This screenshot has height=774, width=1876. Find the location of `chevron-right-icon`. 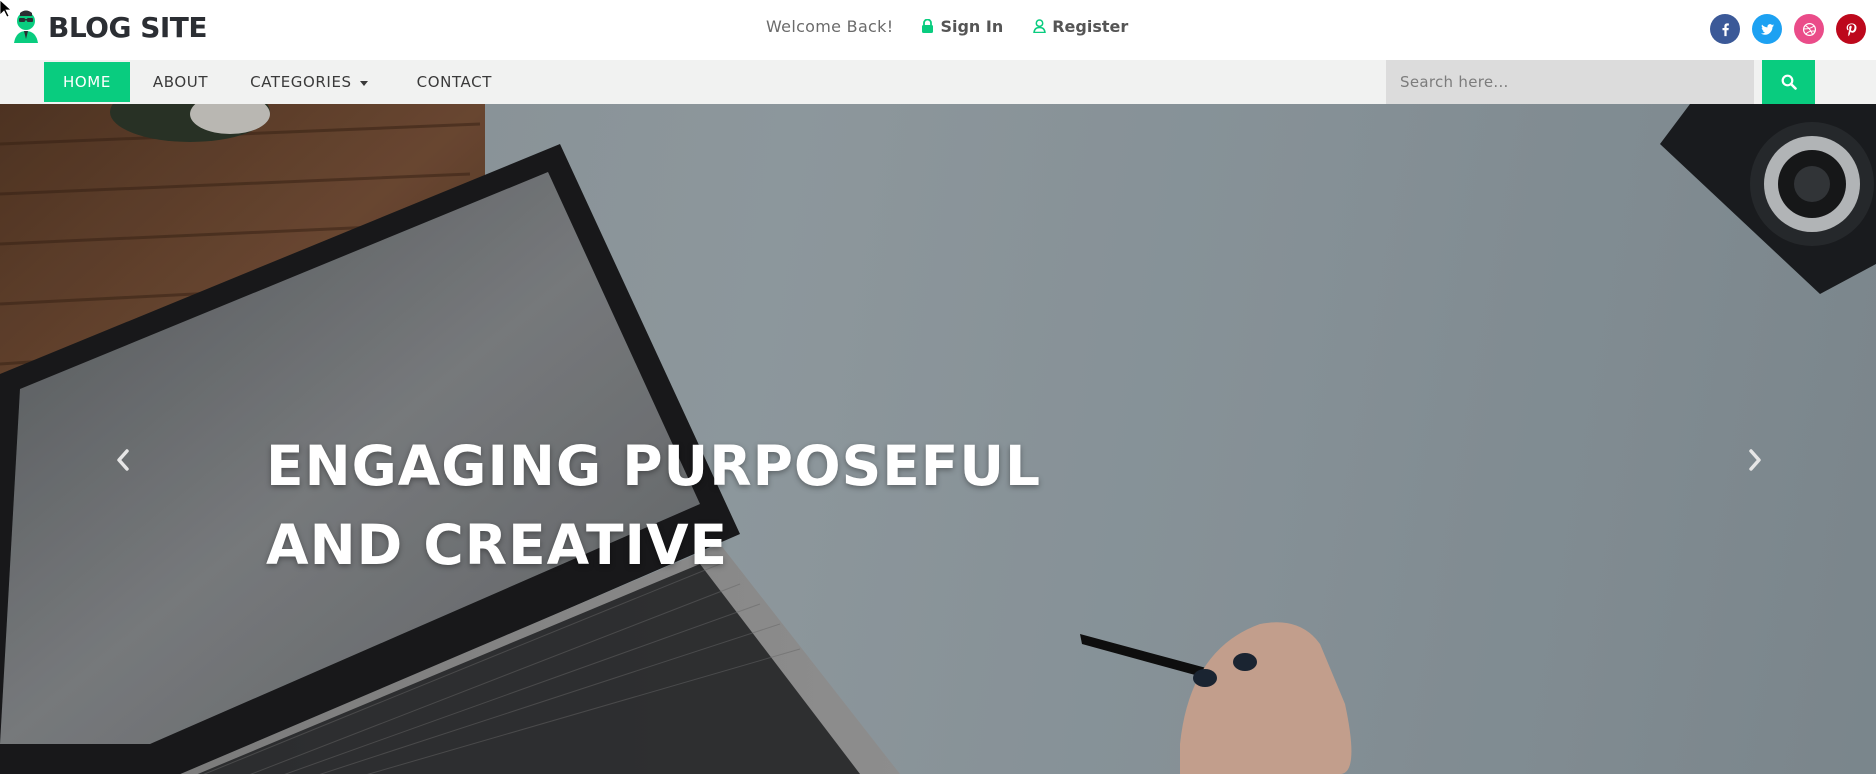

chevron-right-icon is located at coordinates (1755, 460).